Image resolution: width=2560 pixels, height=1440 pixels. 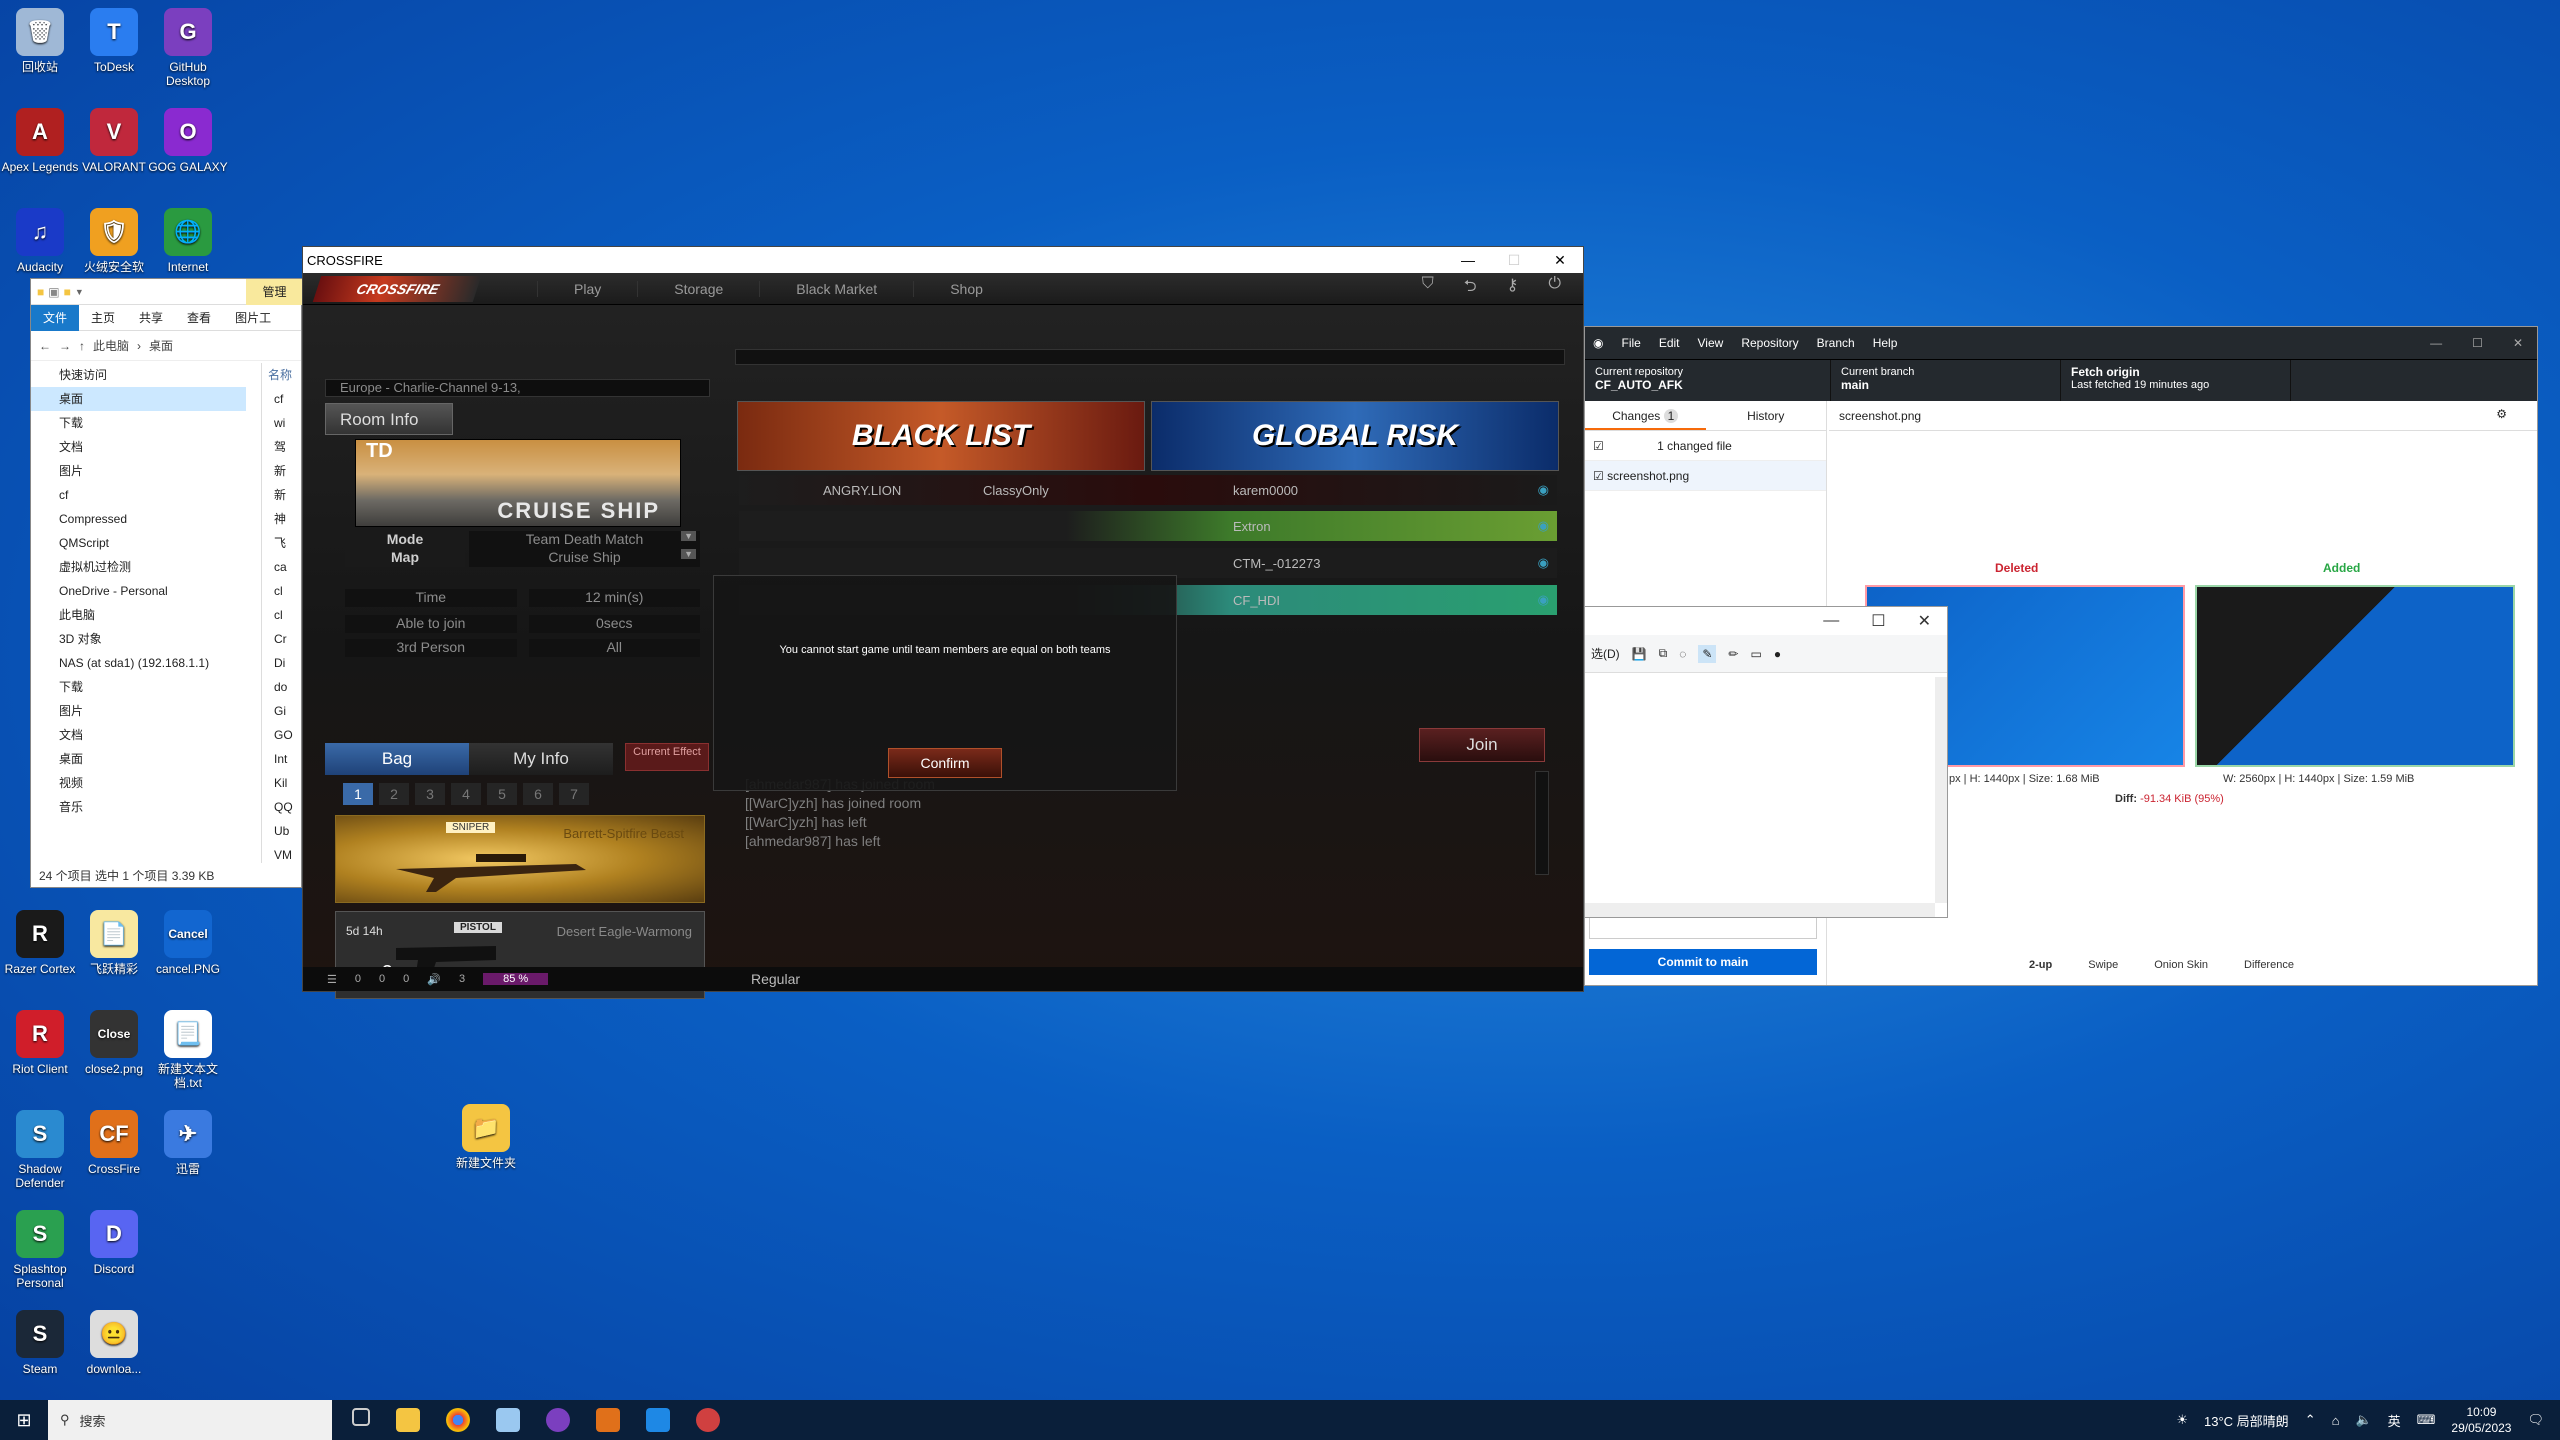 I want to click on tab-history: History, so click(x=1766, y=415).